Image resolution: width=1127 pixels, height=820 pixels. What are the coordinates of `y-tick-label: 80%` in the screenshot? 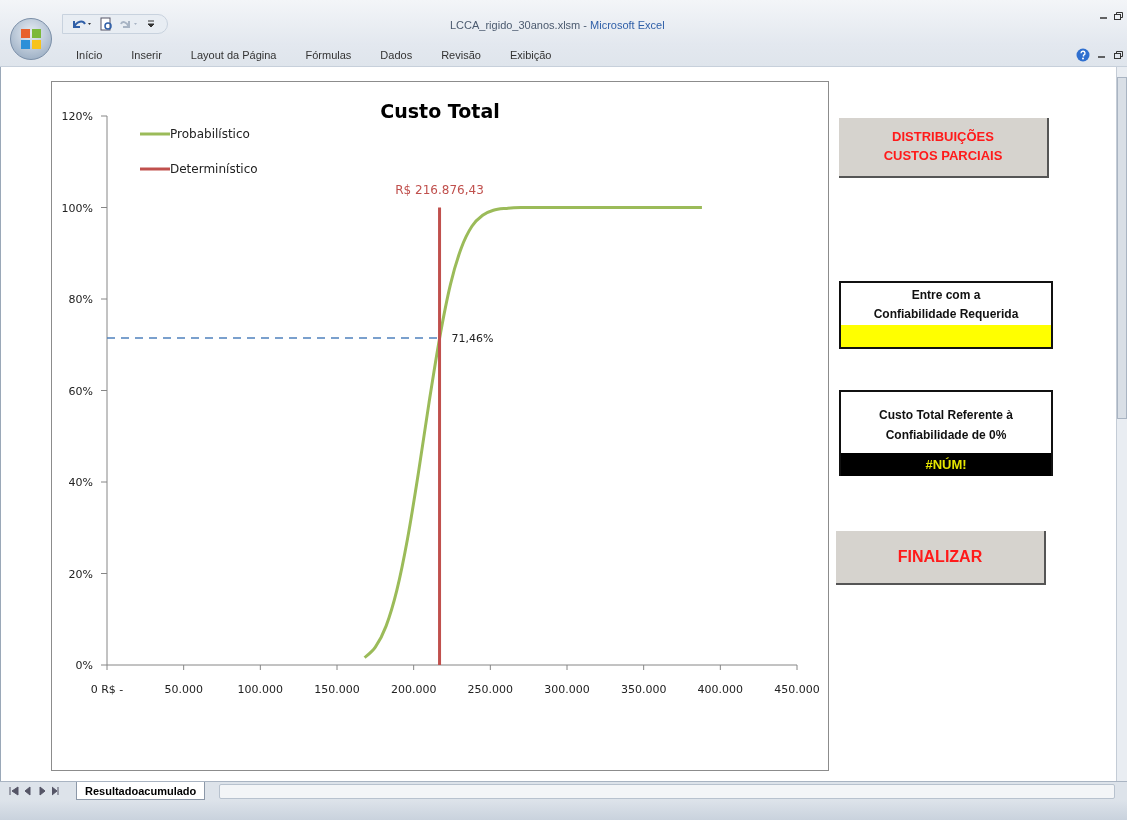 It's located at (80, 299).